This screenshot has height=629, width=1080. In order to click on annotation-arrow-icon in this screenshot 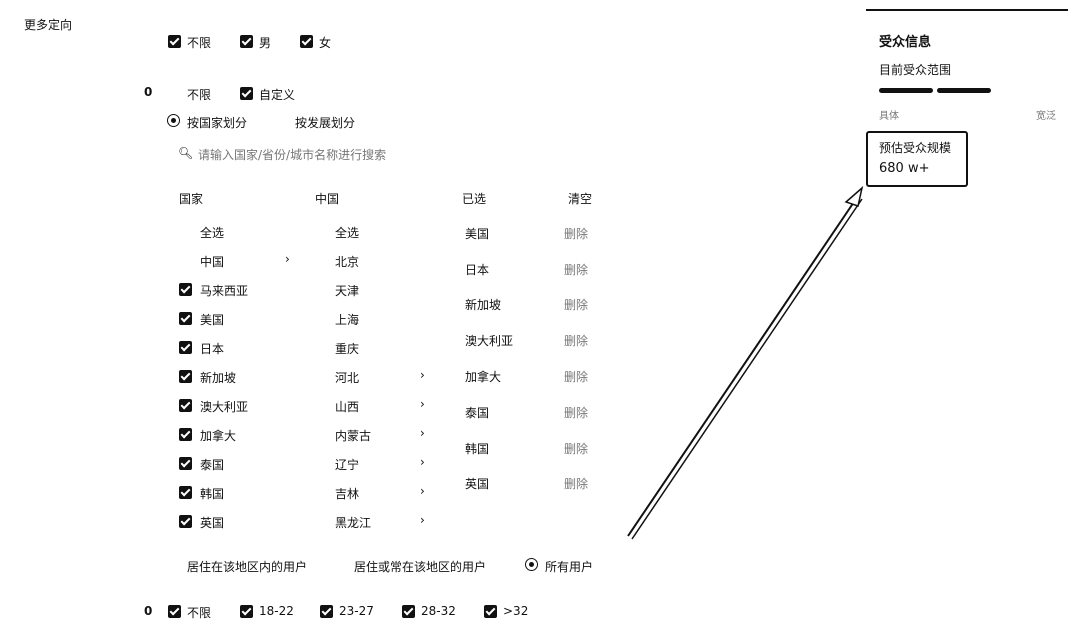, I will do `click(745, 362)`.